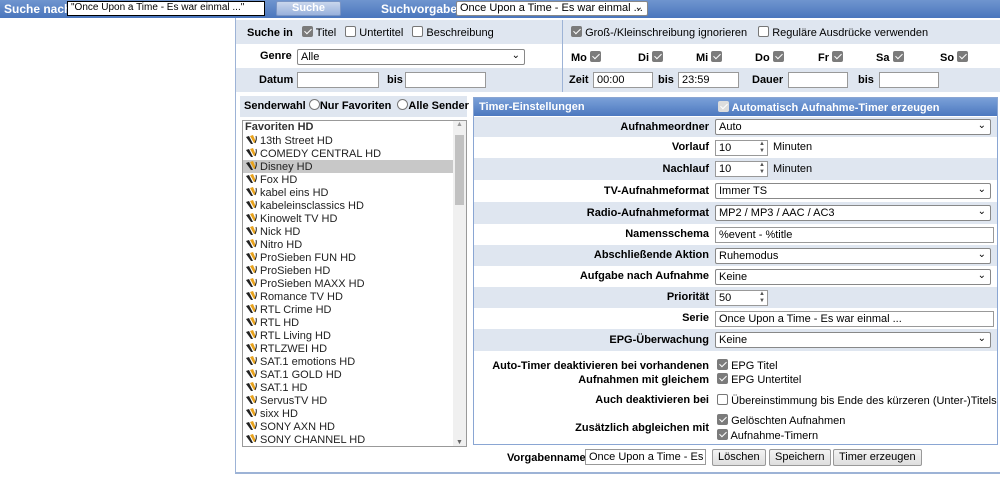  What do you see at coordinates (338, 80) in the screenshot?
I see `date-from-input` at bounding box center [338, 80].